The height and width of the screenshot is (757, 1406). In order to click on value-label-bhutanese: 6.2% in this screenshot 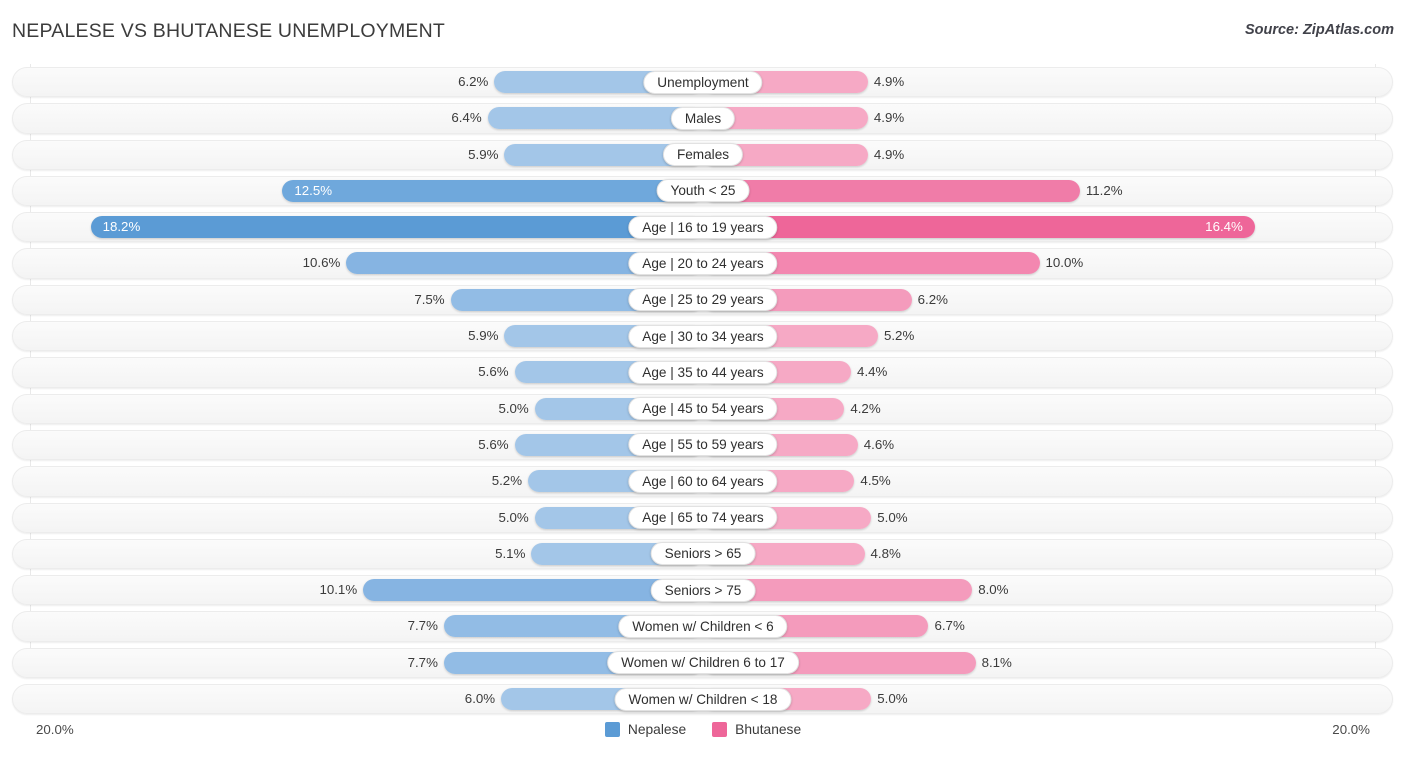, I will do `click(932, 299)`.